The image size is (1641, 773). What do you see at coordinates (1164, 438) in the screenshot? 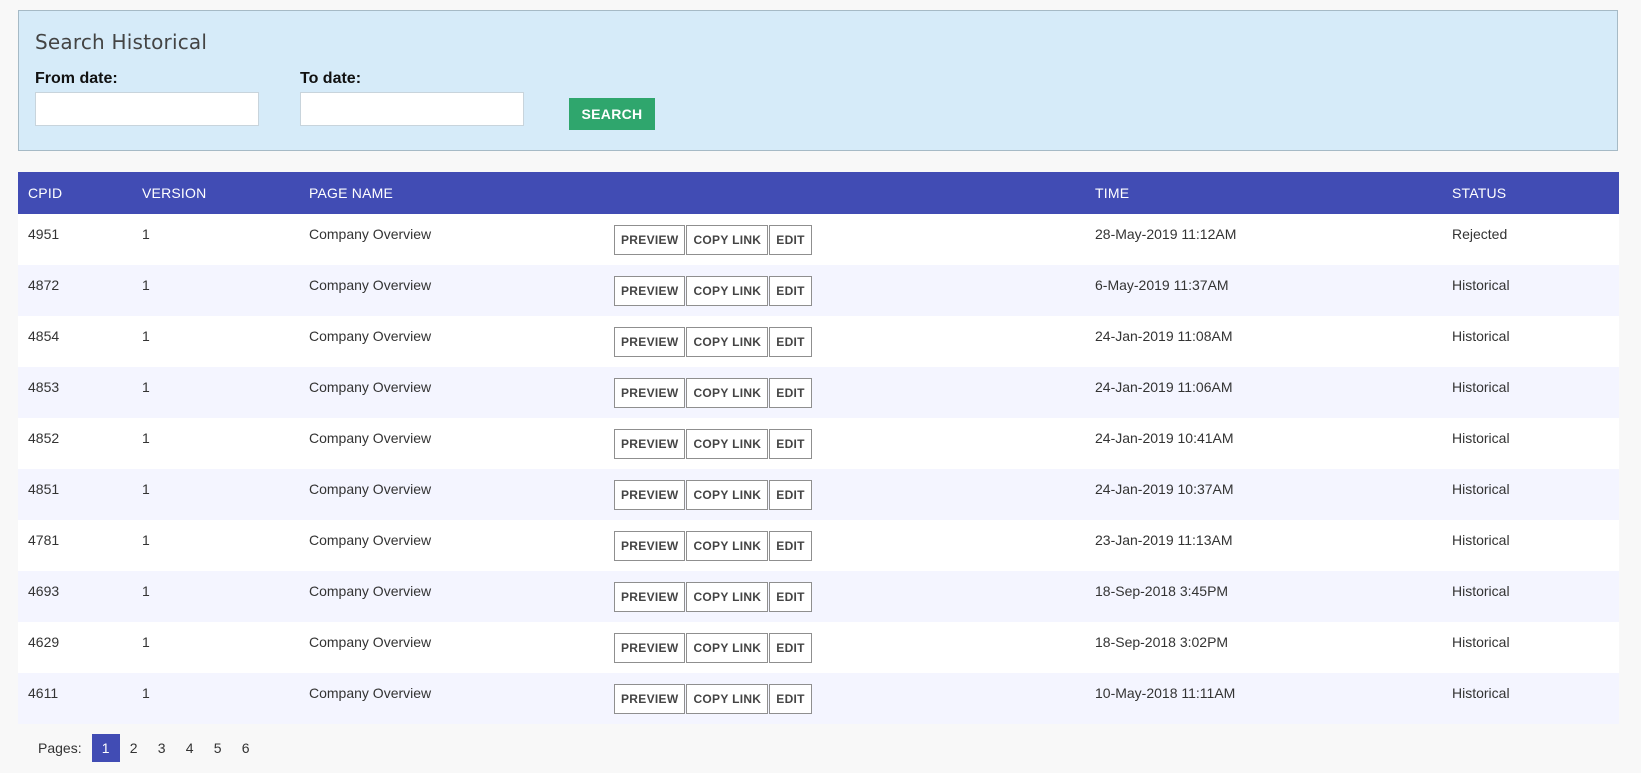
I see `cell-time: 24-Jan-2019 10:41AM` at bounding box center [1164, 438].